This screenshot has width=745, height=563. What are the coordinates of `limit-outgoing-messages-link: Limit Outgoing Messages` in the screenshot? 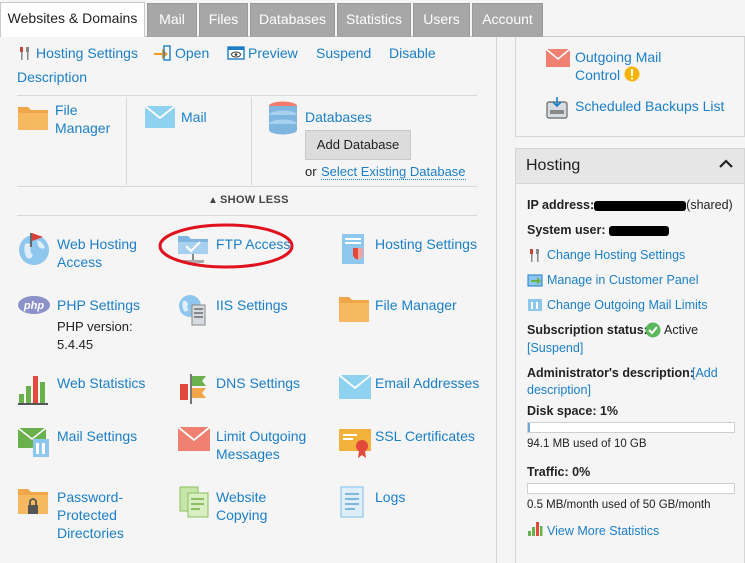 It's located at (266, 445).